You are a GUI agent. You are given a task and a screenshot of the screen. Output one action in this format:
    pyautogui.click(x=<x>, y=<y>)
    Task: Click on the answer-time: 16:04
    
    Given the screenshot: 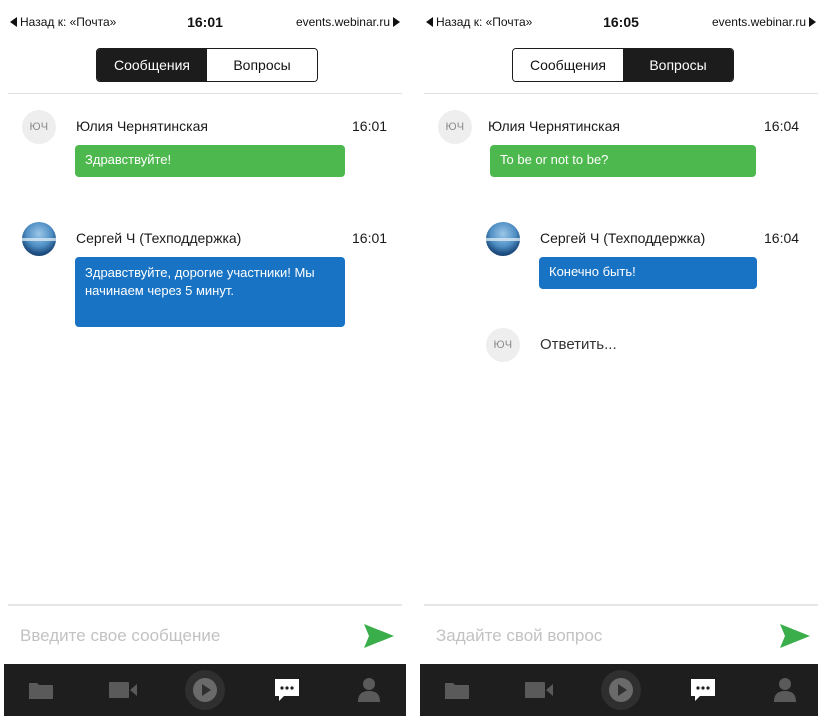 What is the action you would take?
    pyautogui.click(x=782, y=238)
    